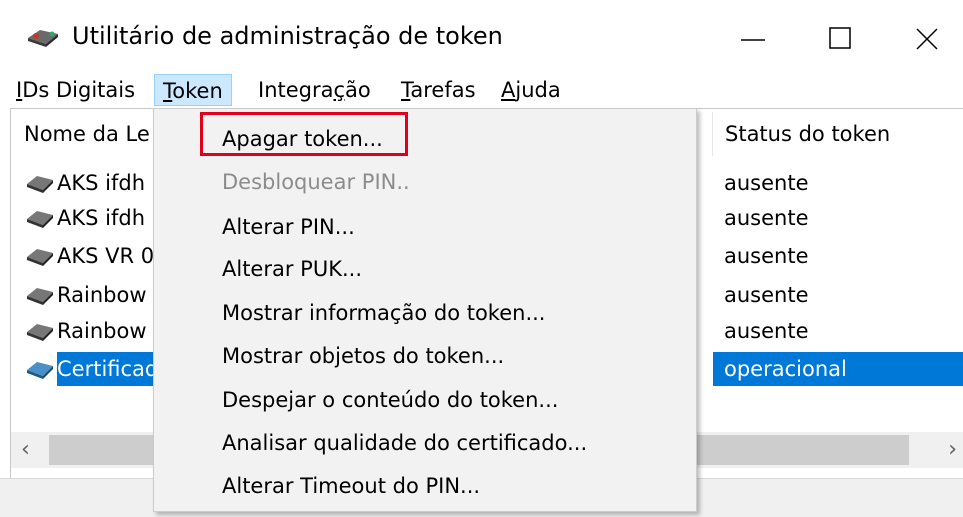 This screenshot has height=517, width=963. What do you see at coordinates (43, 37) in the screenshot?
I see `token-app-icon` at bounding box center [43, 37].